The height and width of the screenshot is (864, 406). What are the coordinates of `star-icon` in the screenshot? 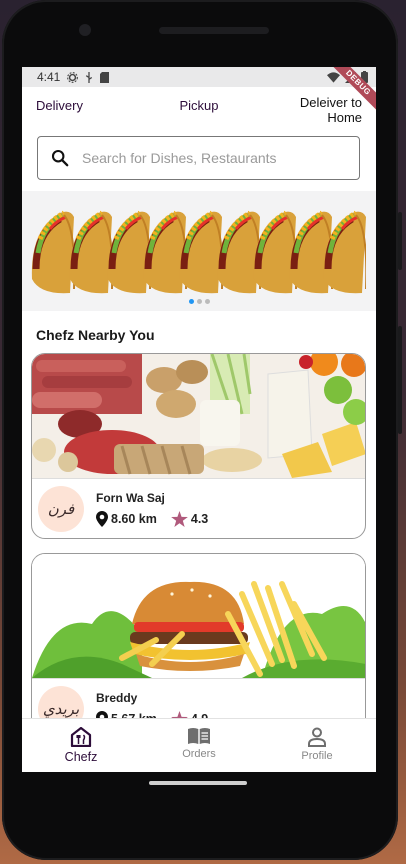 It's located at (179, 518).